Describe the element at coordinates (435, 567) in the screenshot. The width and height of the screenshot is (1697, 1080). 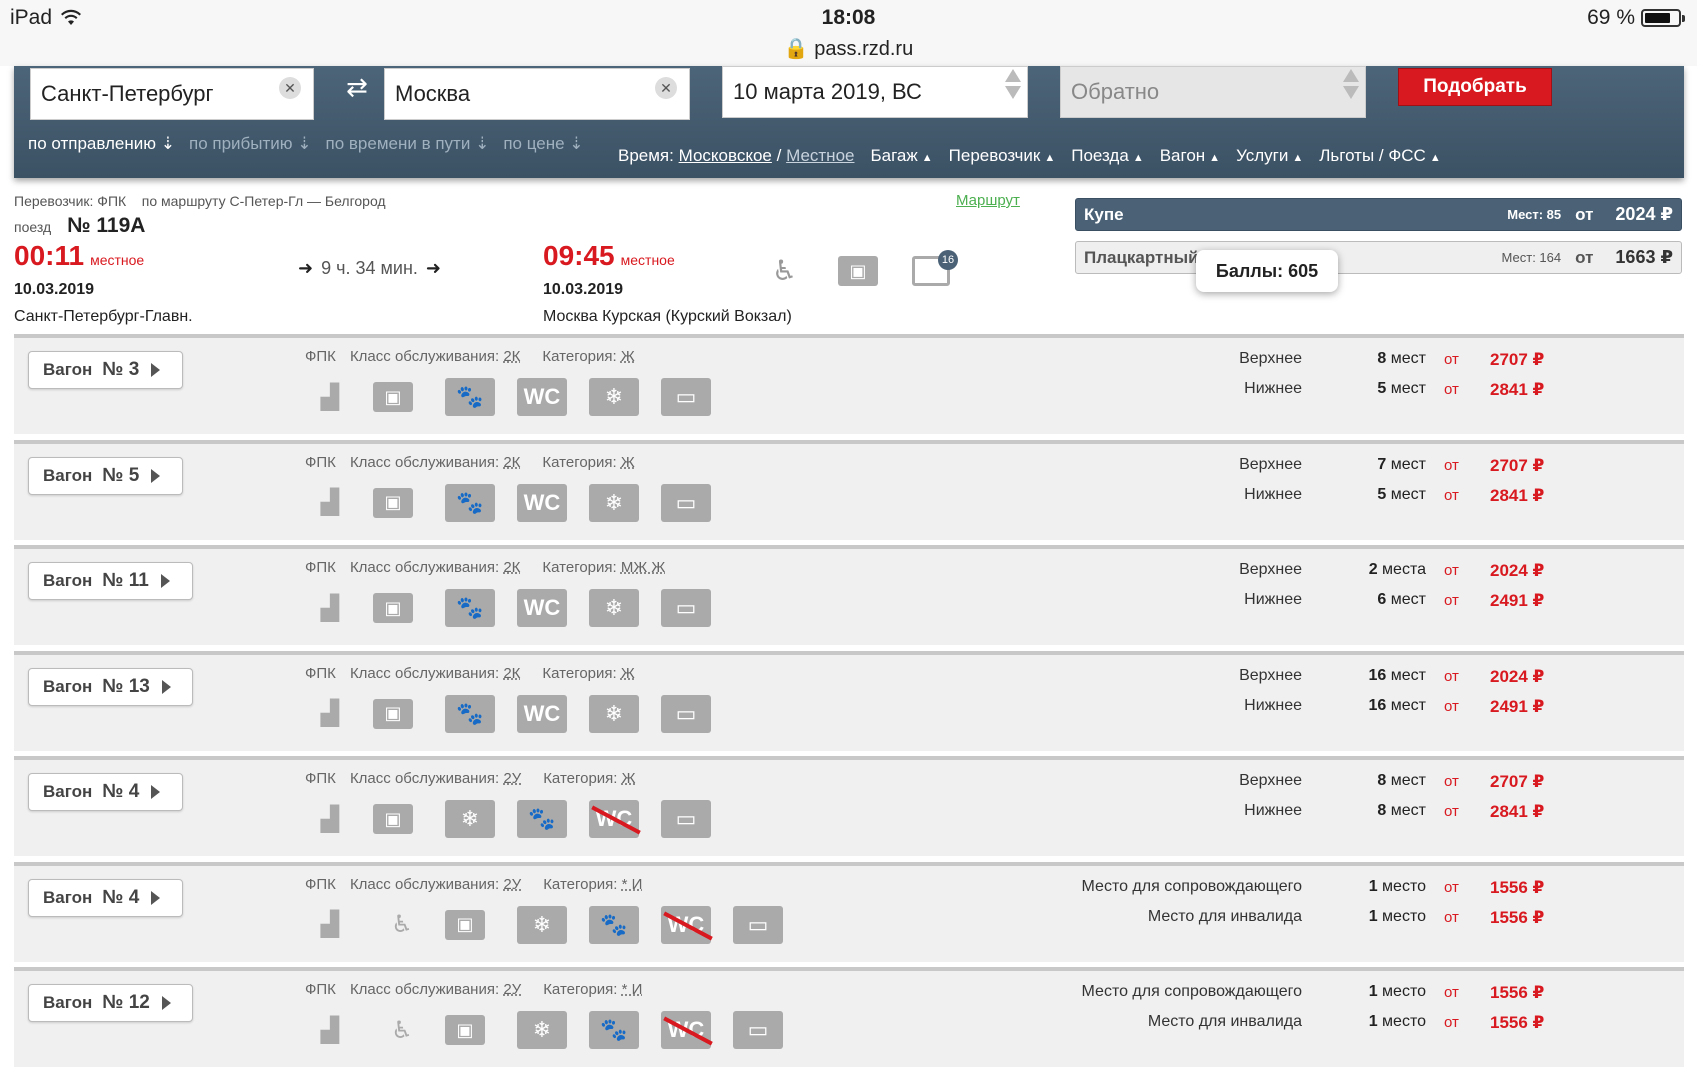
I see `car-class: Класс обслуживания: 2К` at that location.